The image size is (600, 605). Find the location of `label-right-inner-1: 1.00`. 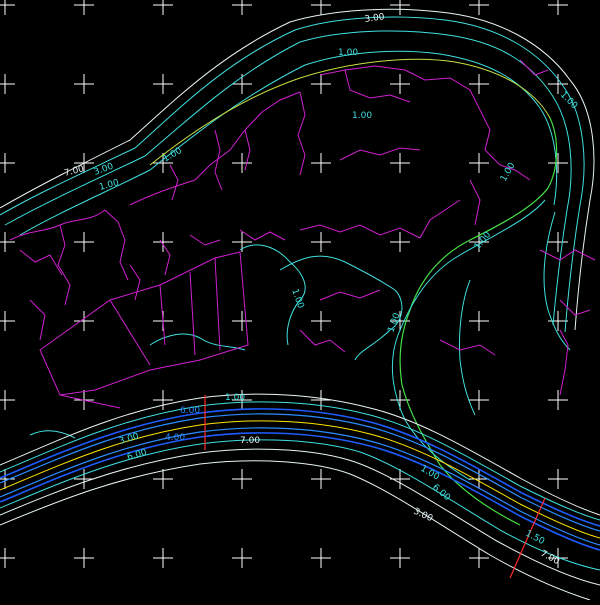

label-right-inner-1: 1.00 is located at coordinates (483, 241).